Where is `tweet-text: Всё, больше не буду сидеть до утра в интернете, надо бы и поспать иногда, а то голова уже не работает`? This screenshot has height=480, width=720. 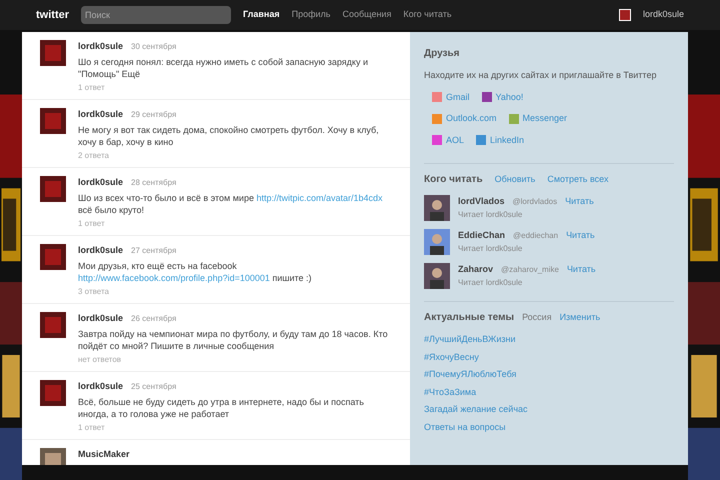
tweet-text: Всё, больше не буду сидеть до утра в интернете, надо бы и поспать иногда, а то голова уже не работает is located at coordinates (221, 408).